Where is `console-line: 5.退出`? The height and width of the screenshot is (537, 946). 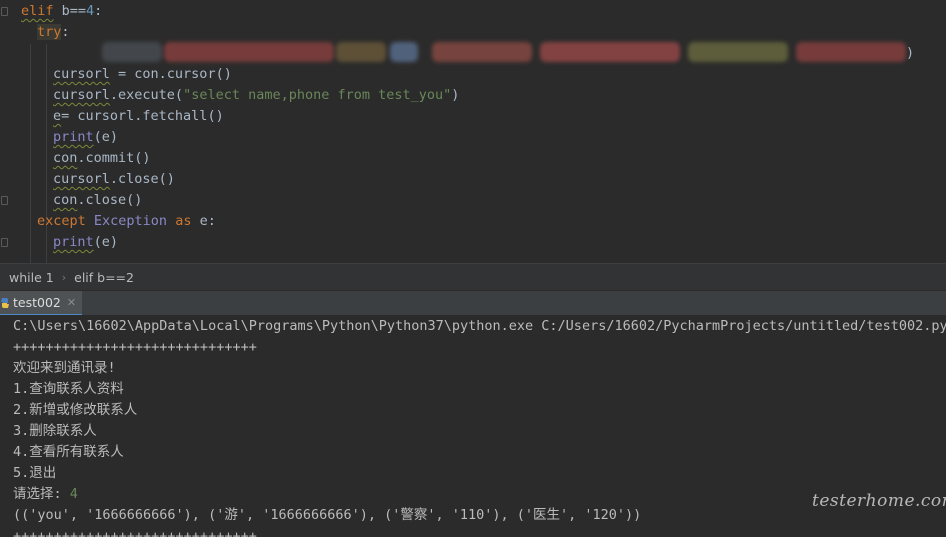
console-line: 5.退出 is located at coordinates (35, 473).